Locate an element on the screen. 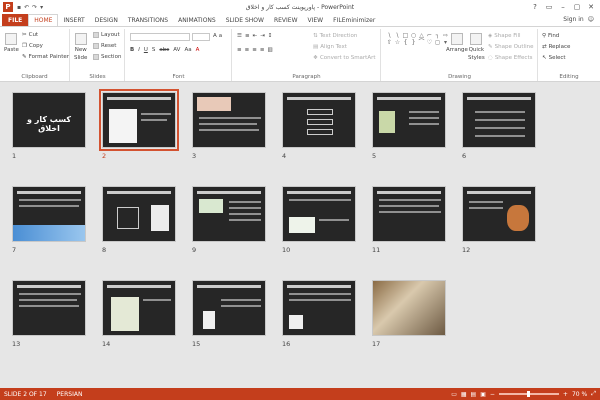  copy-button: ❐ Copy is located at coordinates (32, 46).